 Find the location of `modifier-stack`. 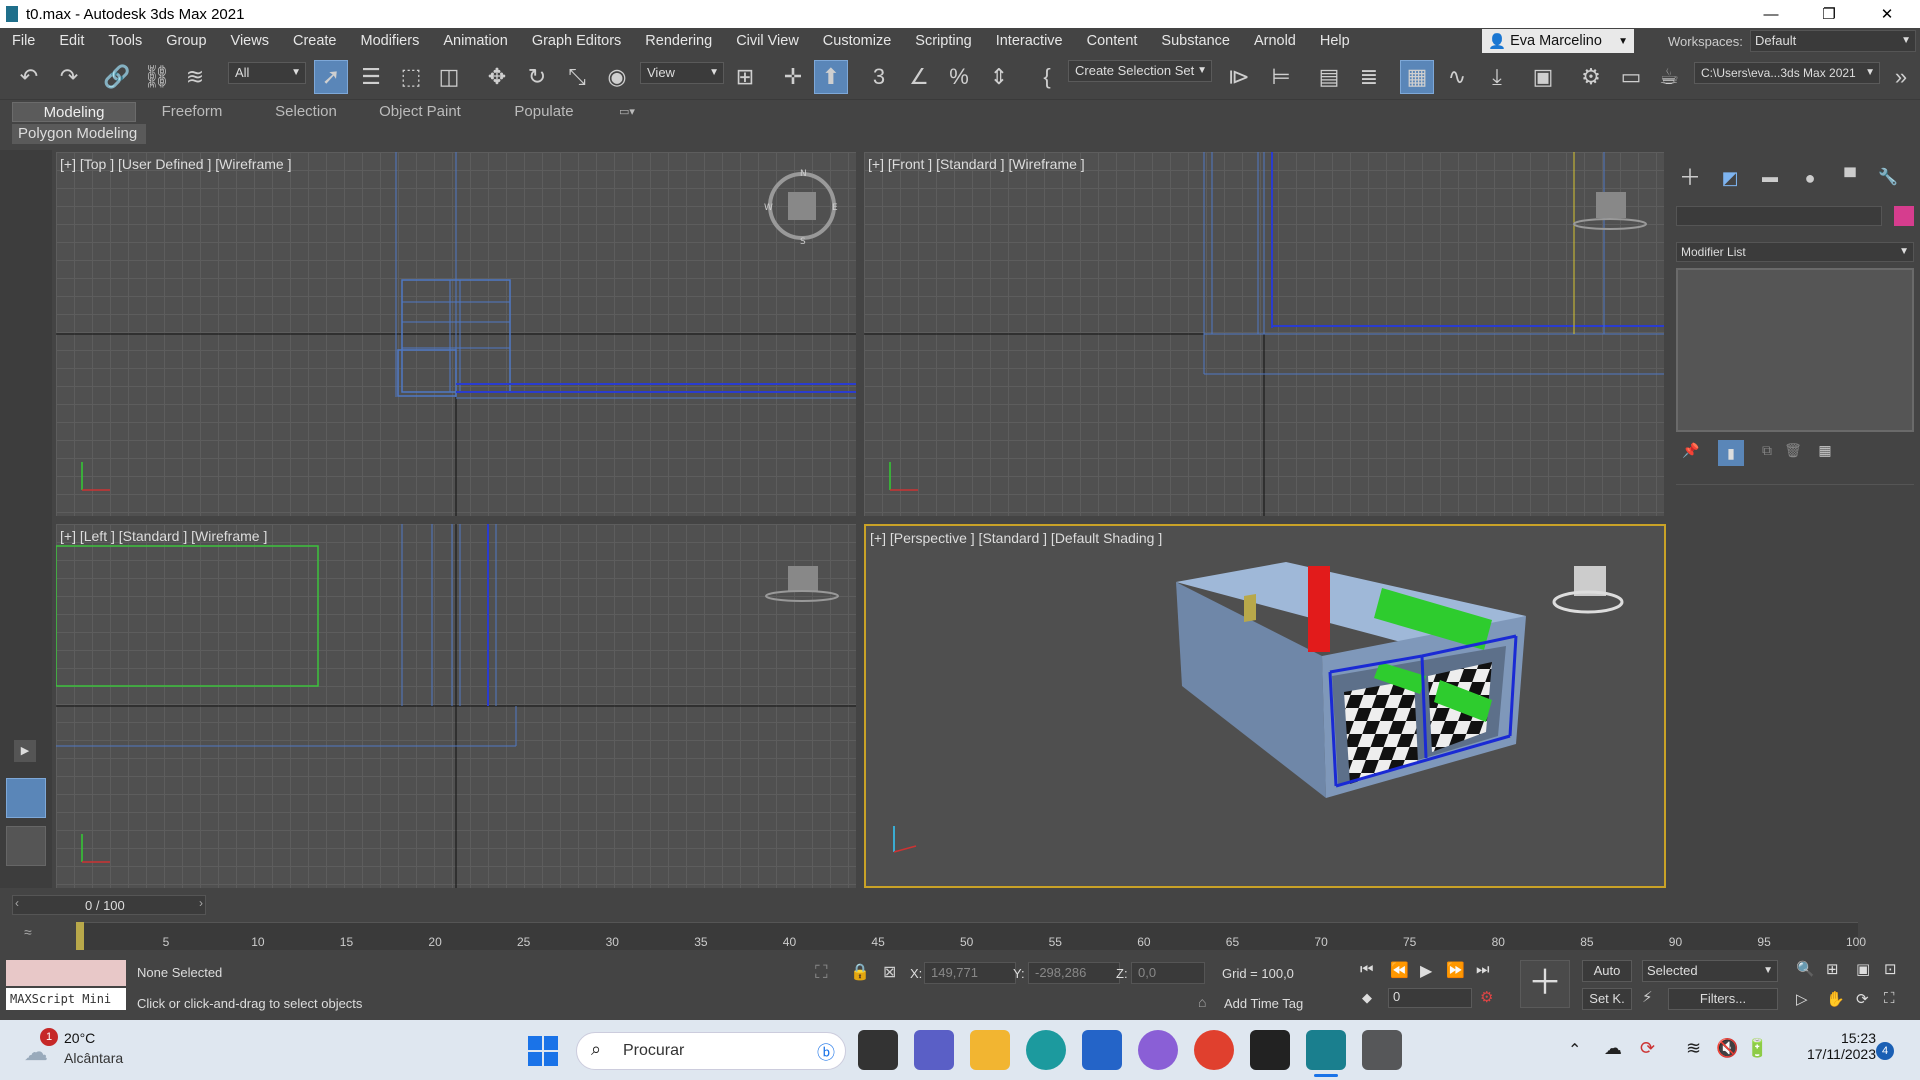

modifier-stack is located at coordinates (1795, 350).